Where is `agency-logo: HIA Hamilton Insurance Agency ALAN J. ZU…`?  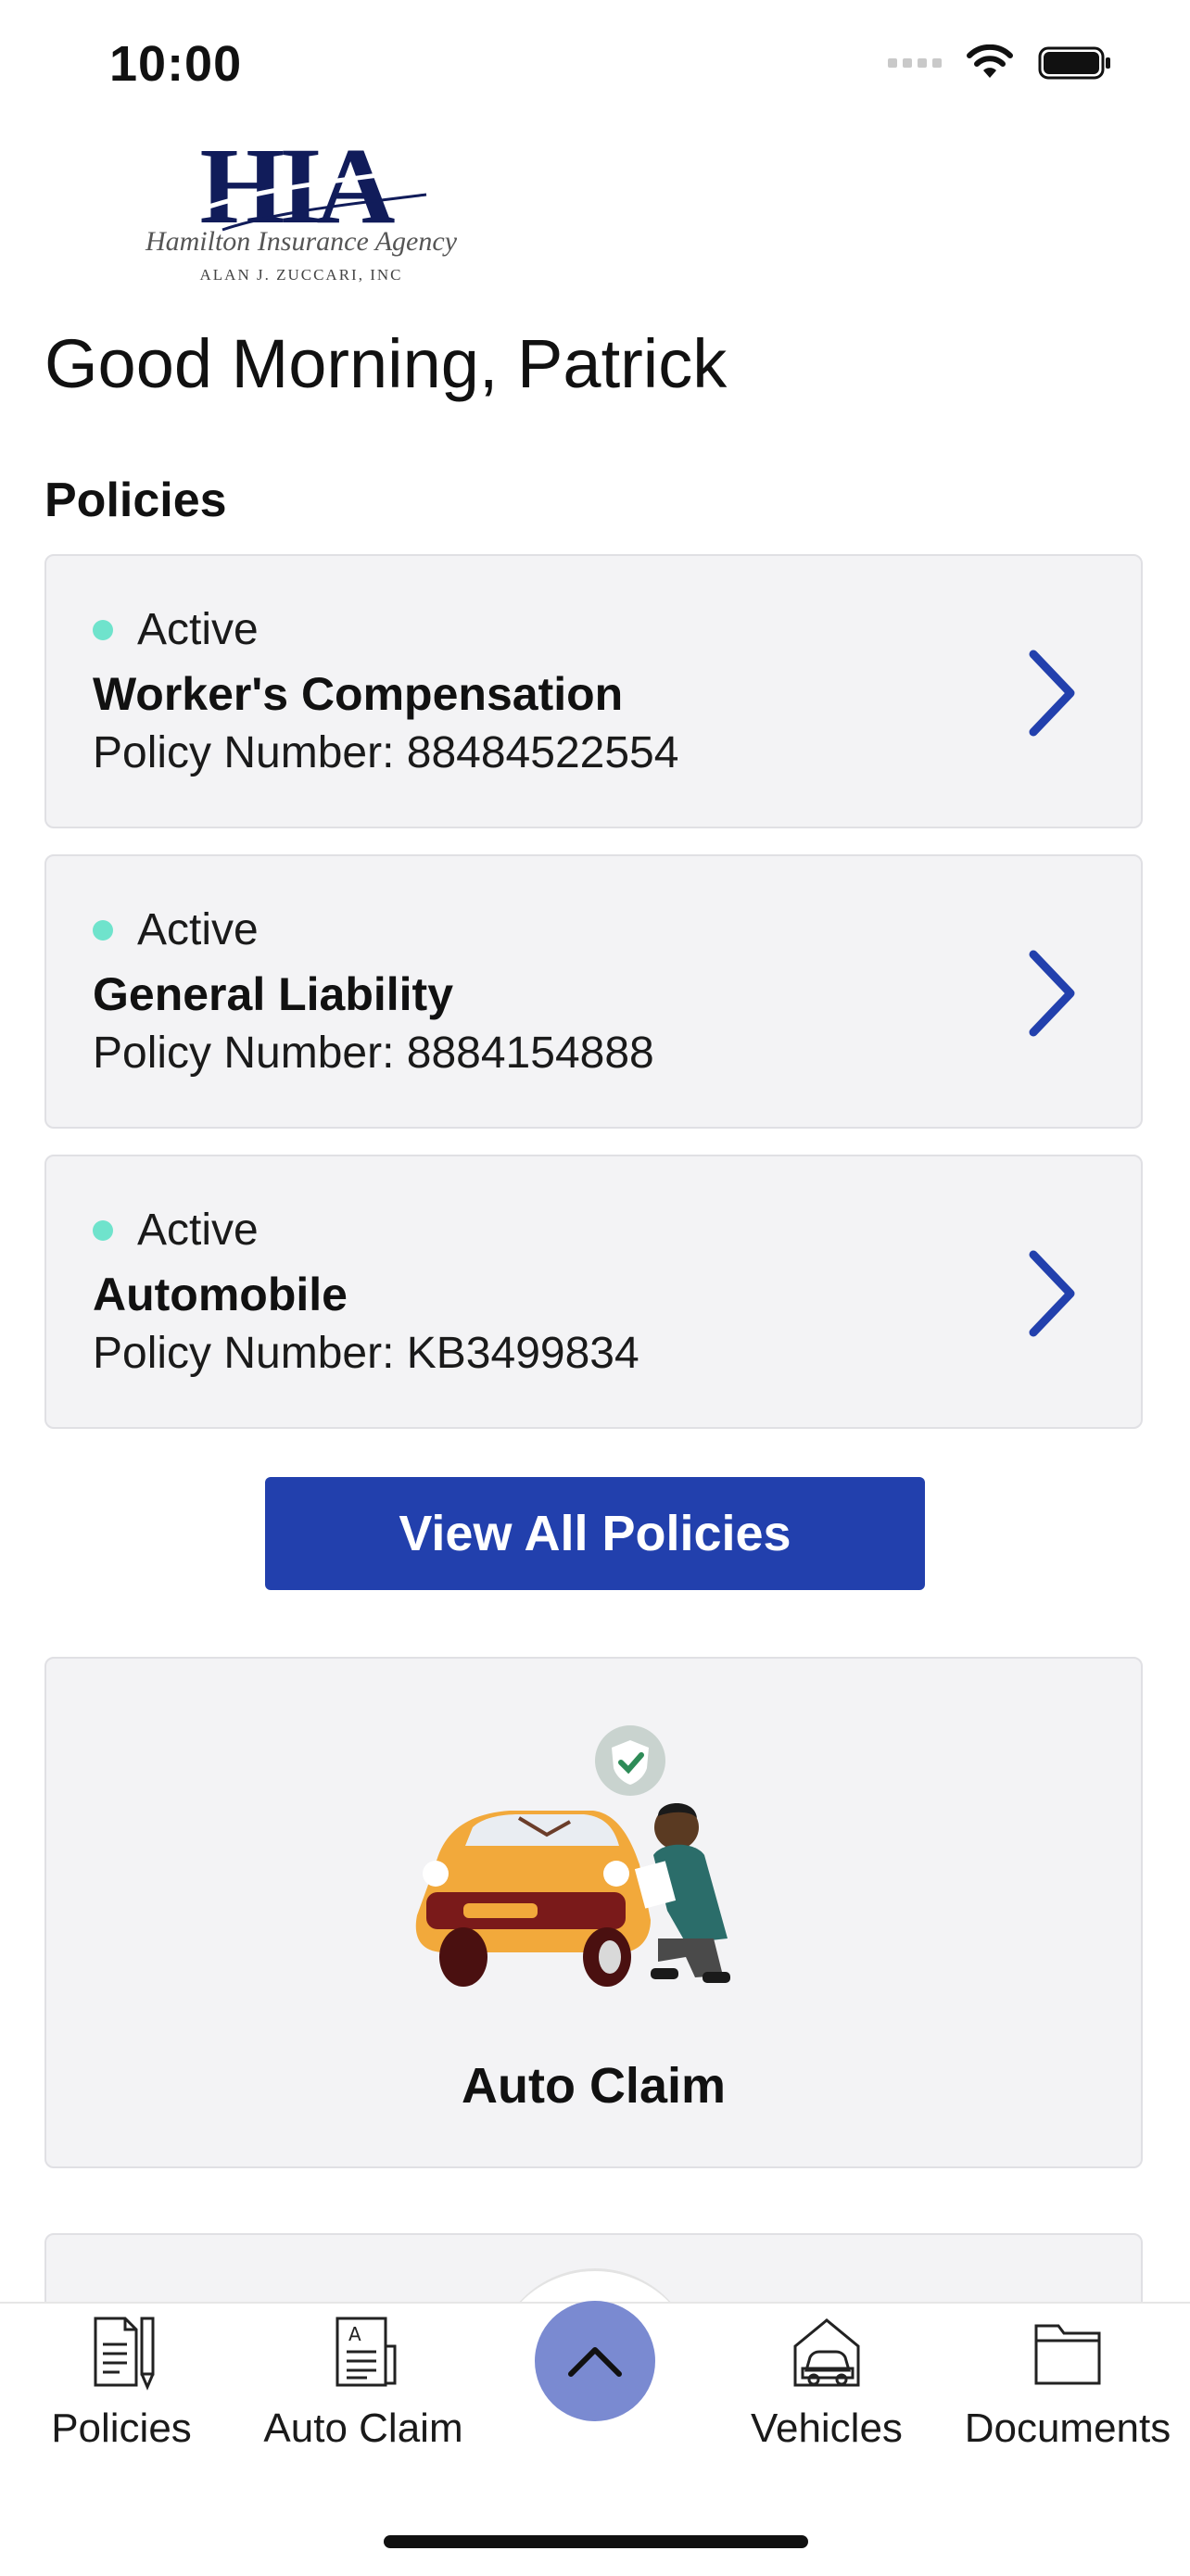 agency-logo: HIA Hamilton Insurance Agency ALAN J. ZU… is located at coordinates (306, 208).